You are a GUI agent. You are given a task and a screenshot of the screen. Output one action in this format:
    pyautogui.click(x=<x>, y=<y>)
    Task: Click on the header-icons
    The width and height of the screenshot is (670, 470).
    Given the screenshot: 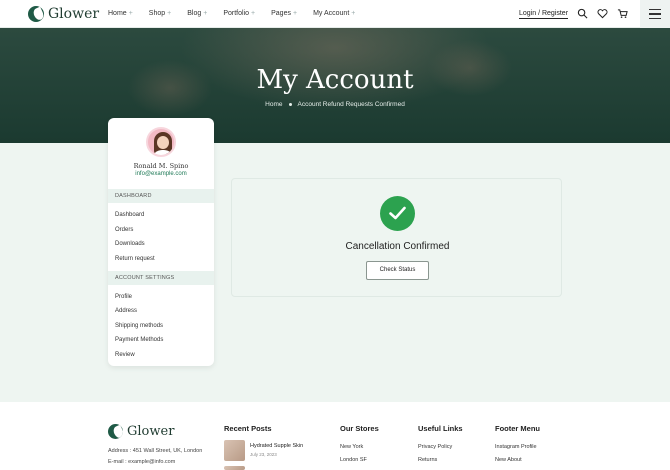 What is the action you would take?
    pyautogui.click(x=602, y=13)
    